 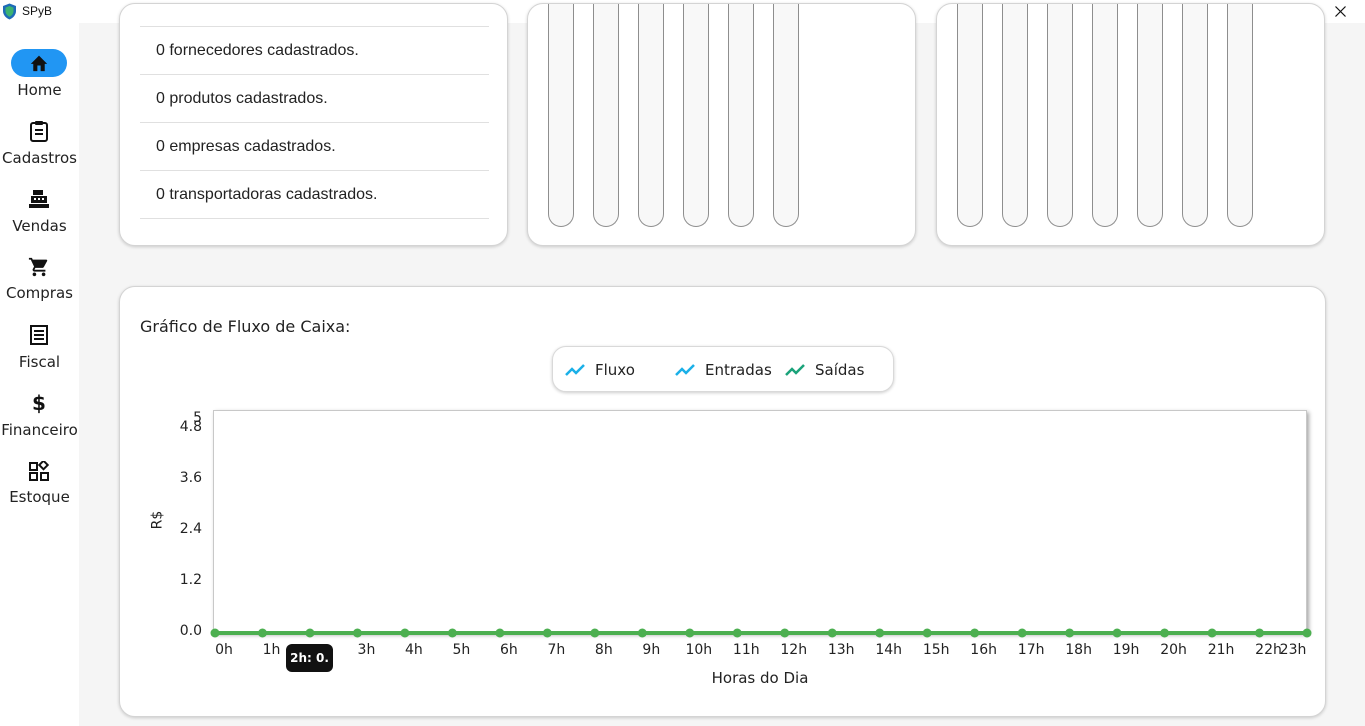 I want to click on nav-label-home: Home, so click(x=39, y=90).